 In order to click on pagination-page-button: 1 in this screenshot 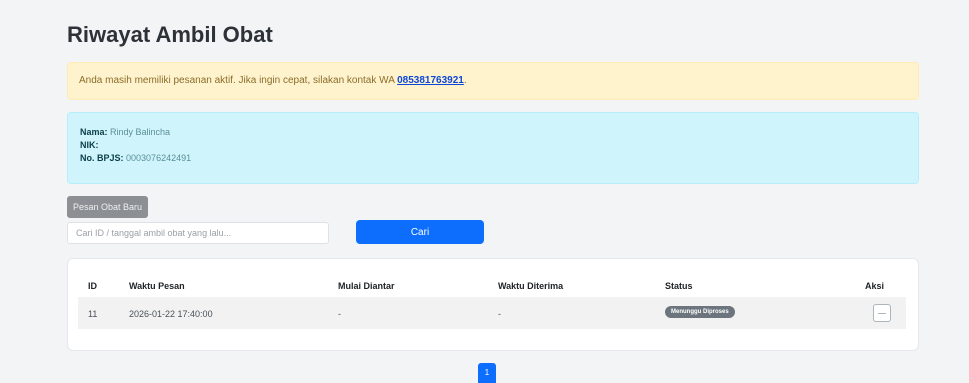, I will do `click(487, 373)`.